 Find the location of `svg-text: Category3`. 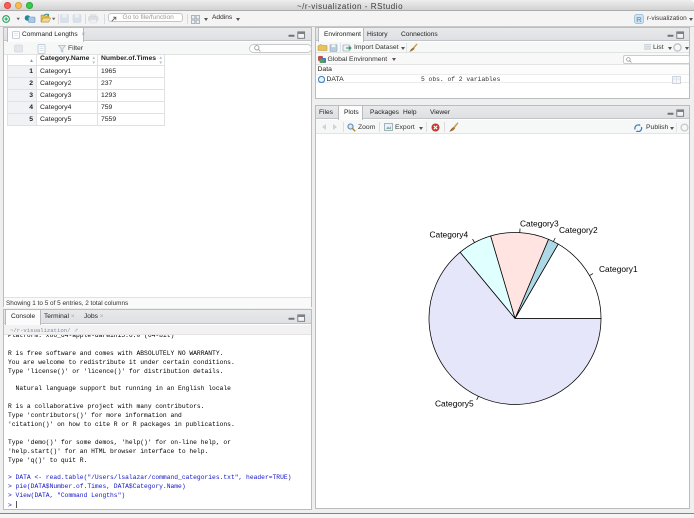

svg-text: Category3 is located at coordinates (539, 224).